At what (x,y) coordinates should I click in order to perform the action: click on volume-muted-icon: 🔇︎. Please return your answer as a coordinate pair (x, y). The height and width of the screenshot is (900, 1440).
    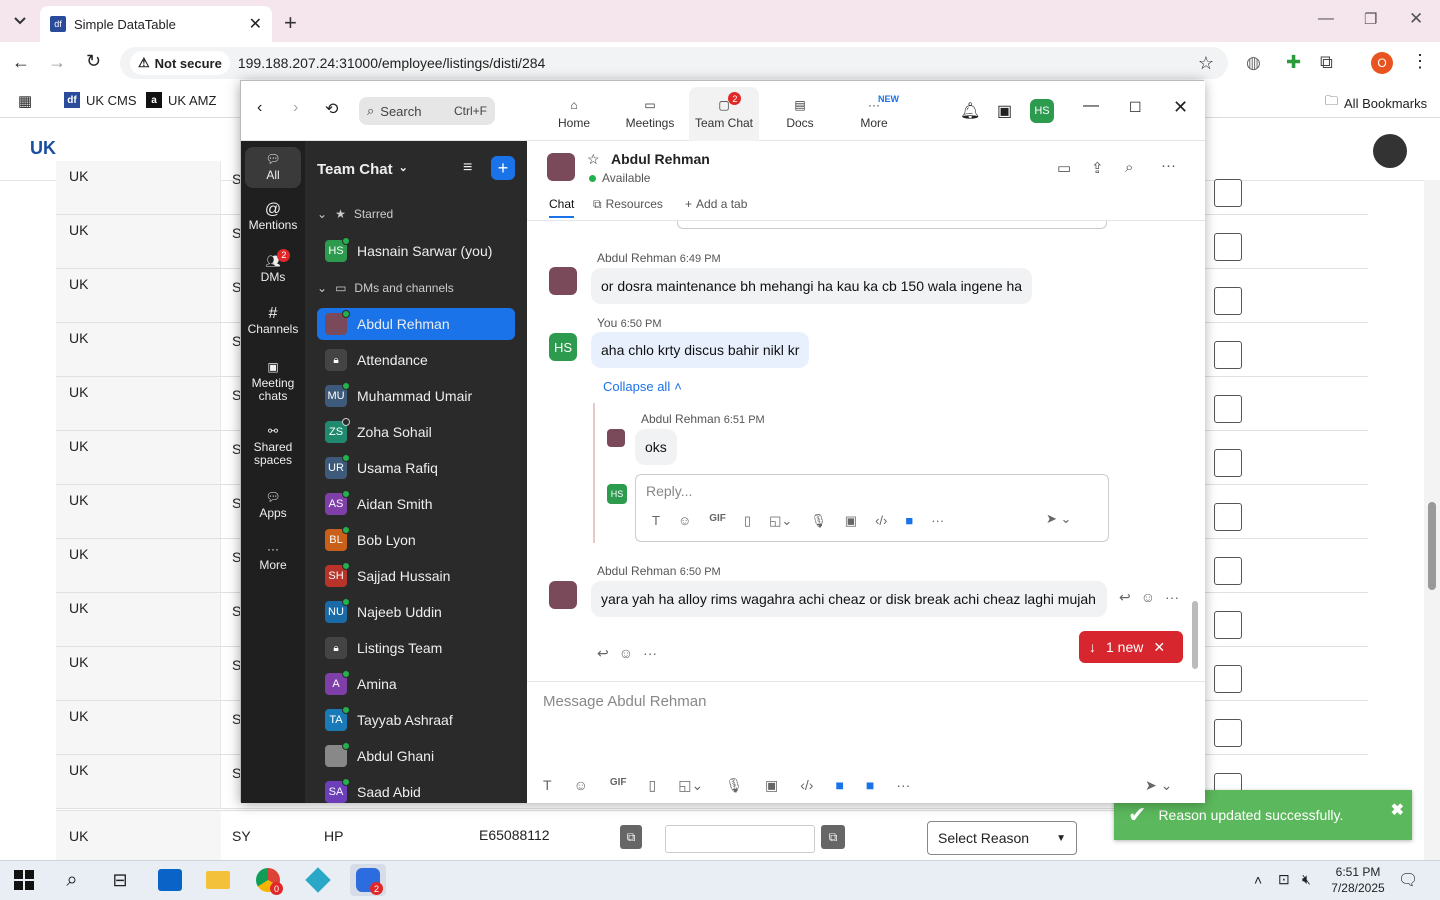
    Looking at the image, I should click on (1306, 879).